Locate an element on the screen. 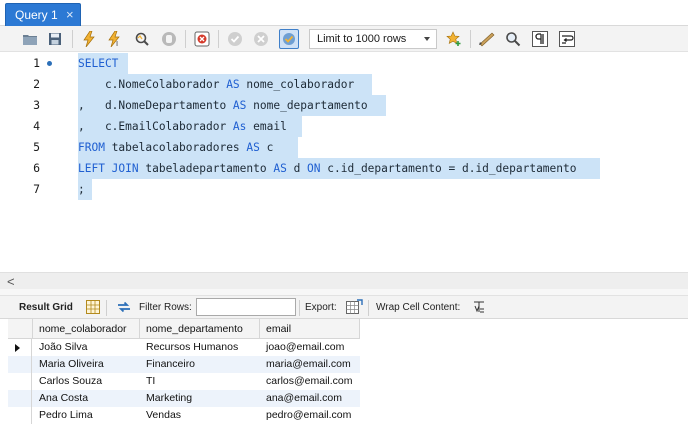  table-cell: Marketing is located at coordinates (201, 398).